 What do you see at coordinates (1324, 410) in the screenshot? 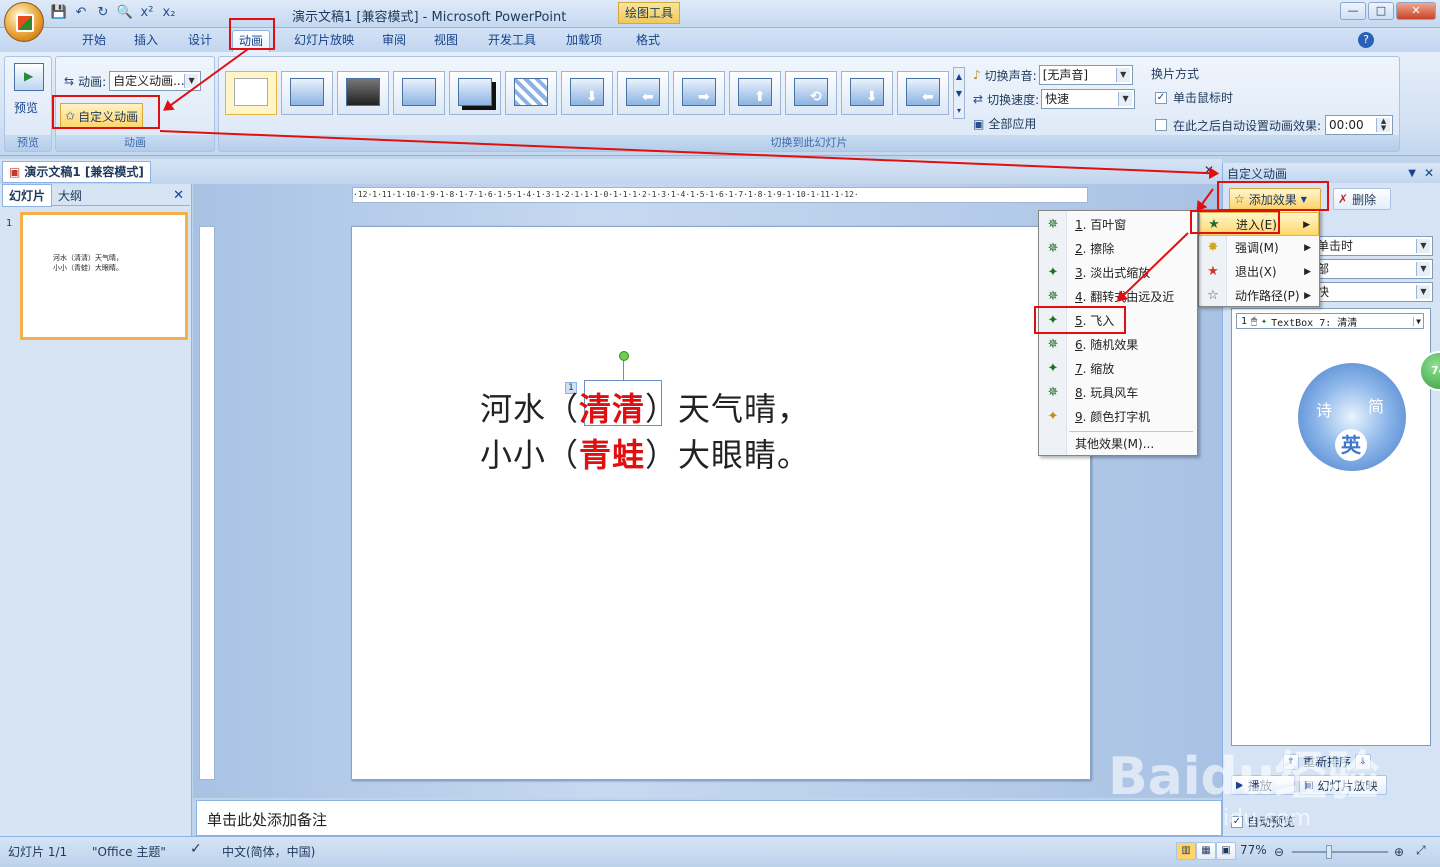
I see `logo-char-1: 诗` at bounding box center [1324, 410].